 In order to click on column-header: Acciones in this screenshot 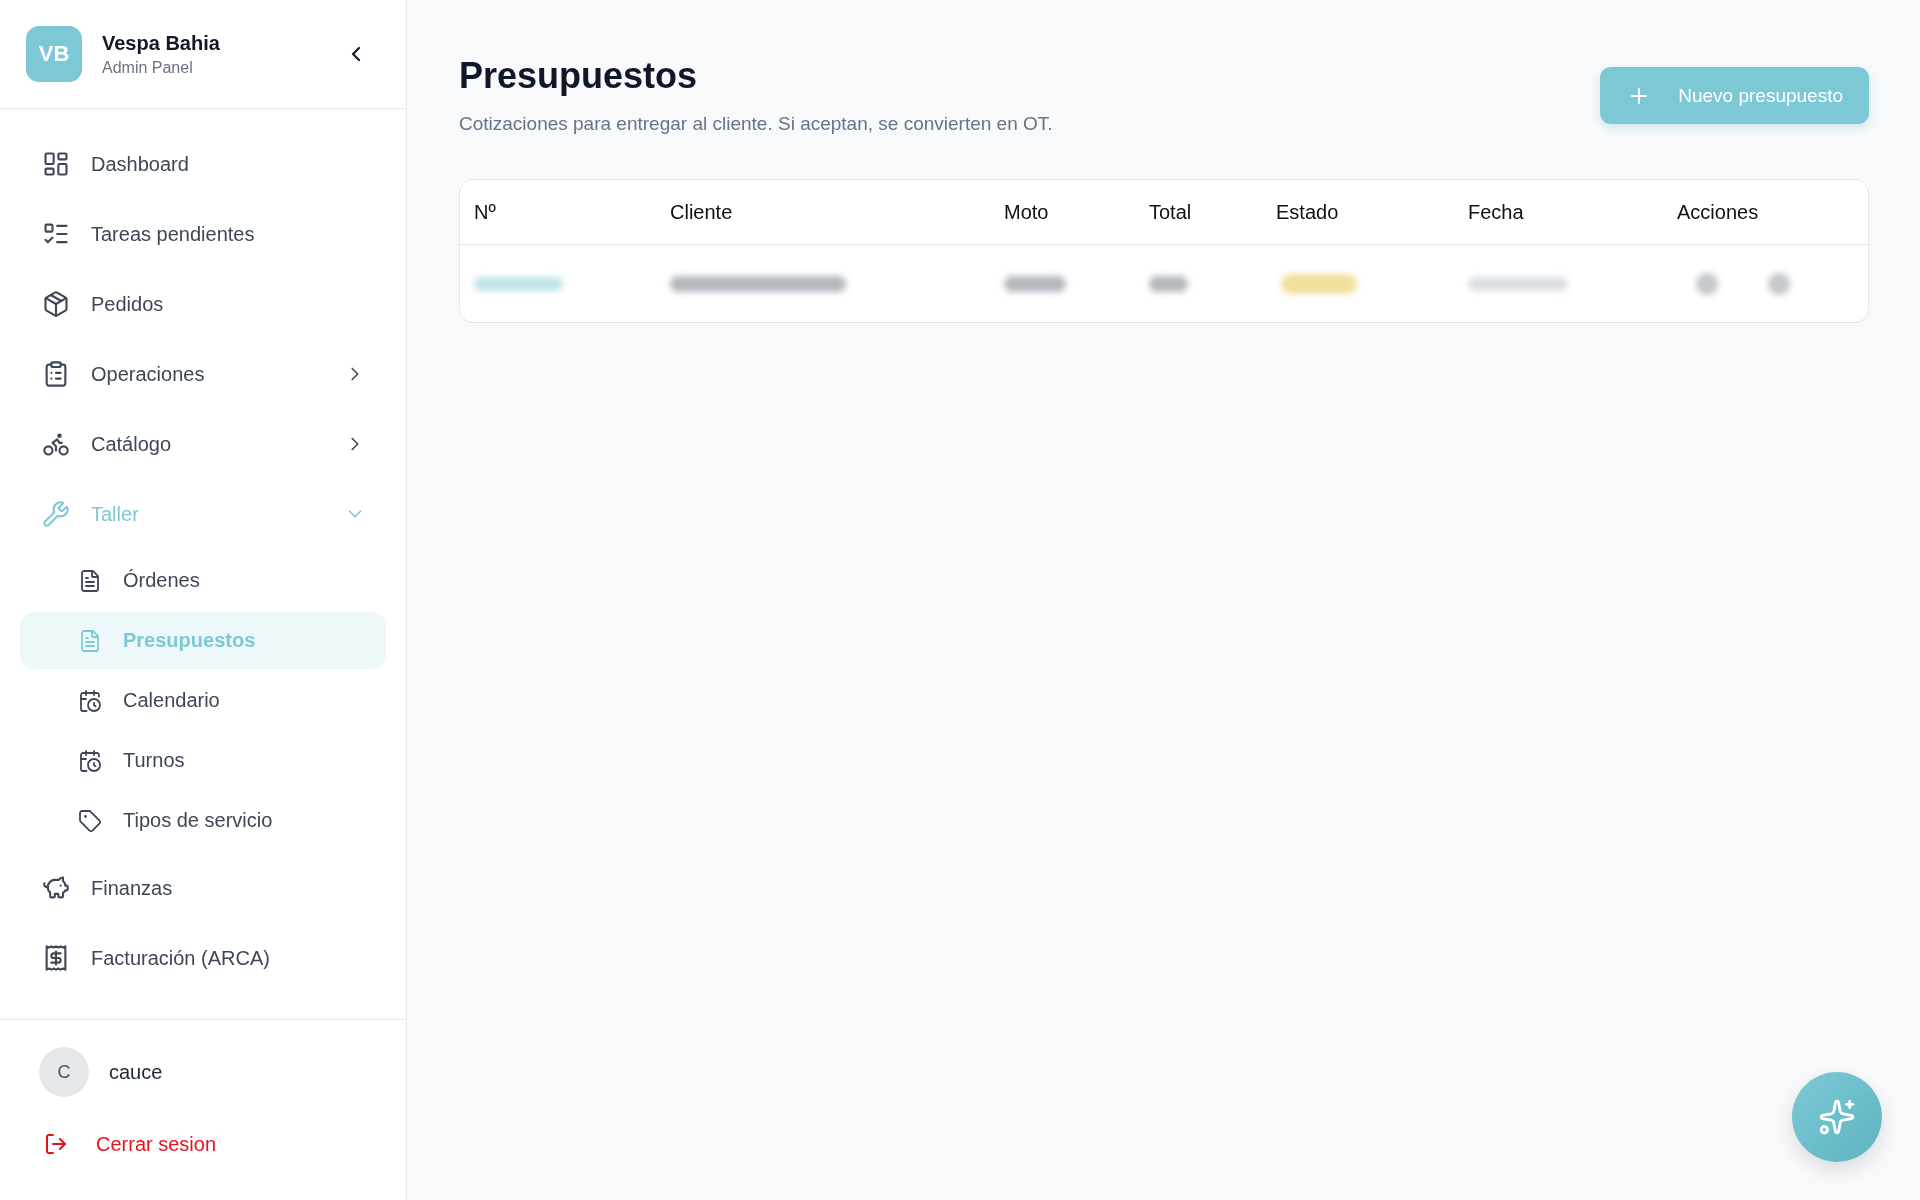, I will do `click(1718, 212)`.